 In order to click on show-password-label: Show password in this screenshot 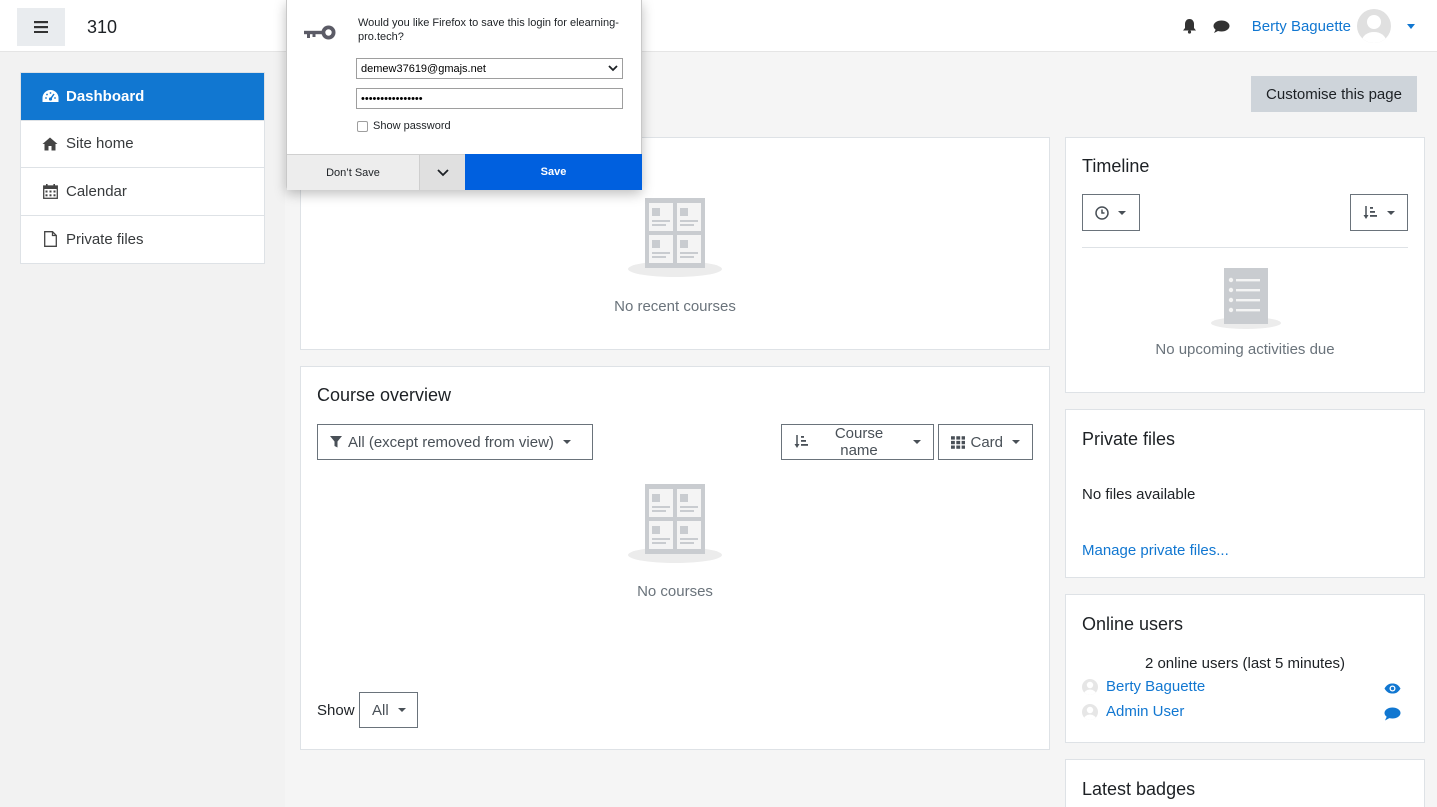, I will do `click(412, 126)`.